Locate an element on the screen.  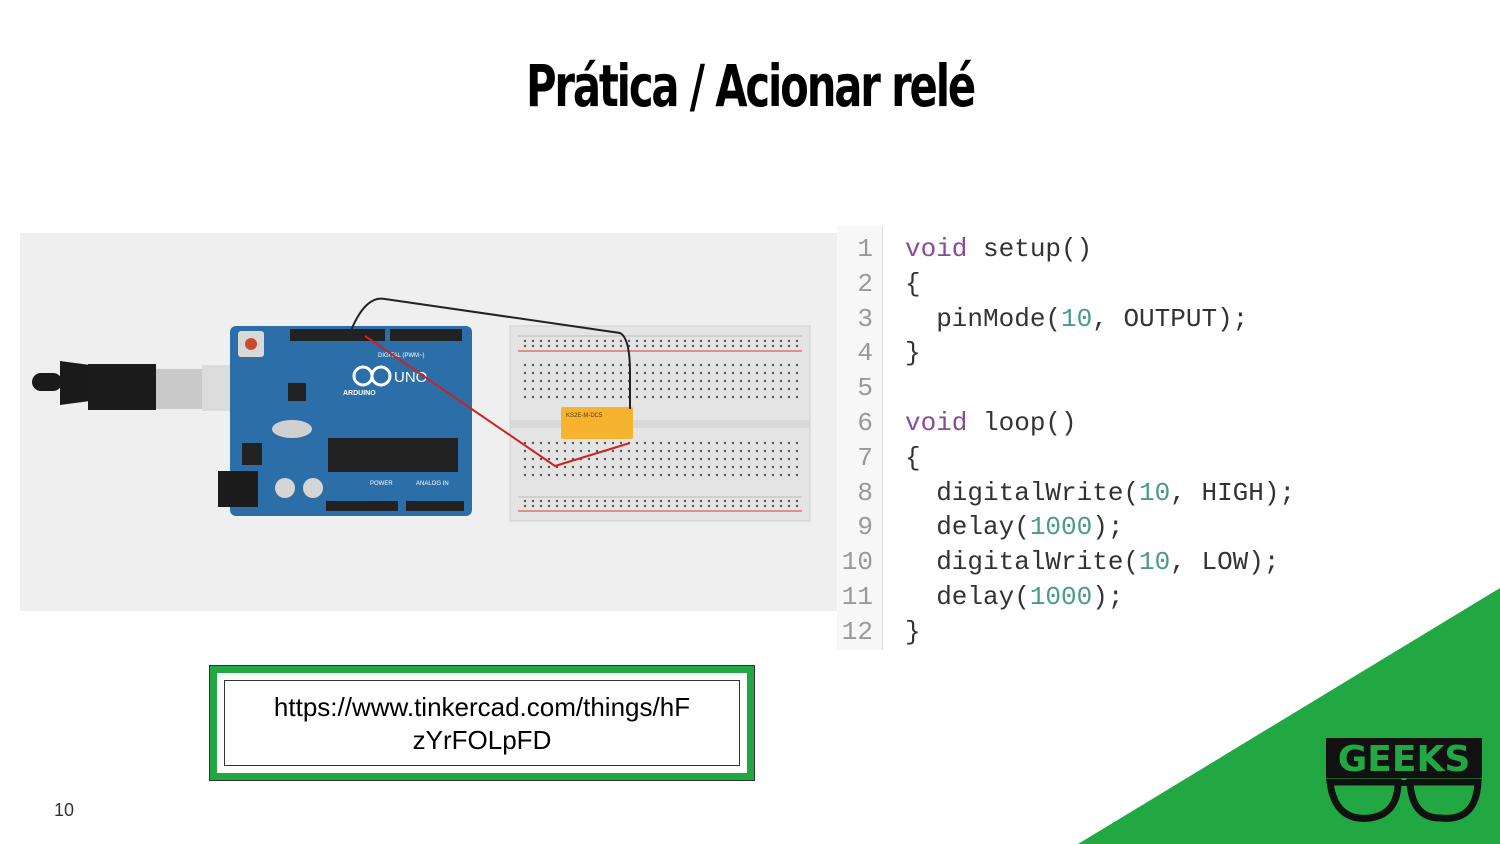
line-number: 6 is located at coordinates (865, 423).